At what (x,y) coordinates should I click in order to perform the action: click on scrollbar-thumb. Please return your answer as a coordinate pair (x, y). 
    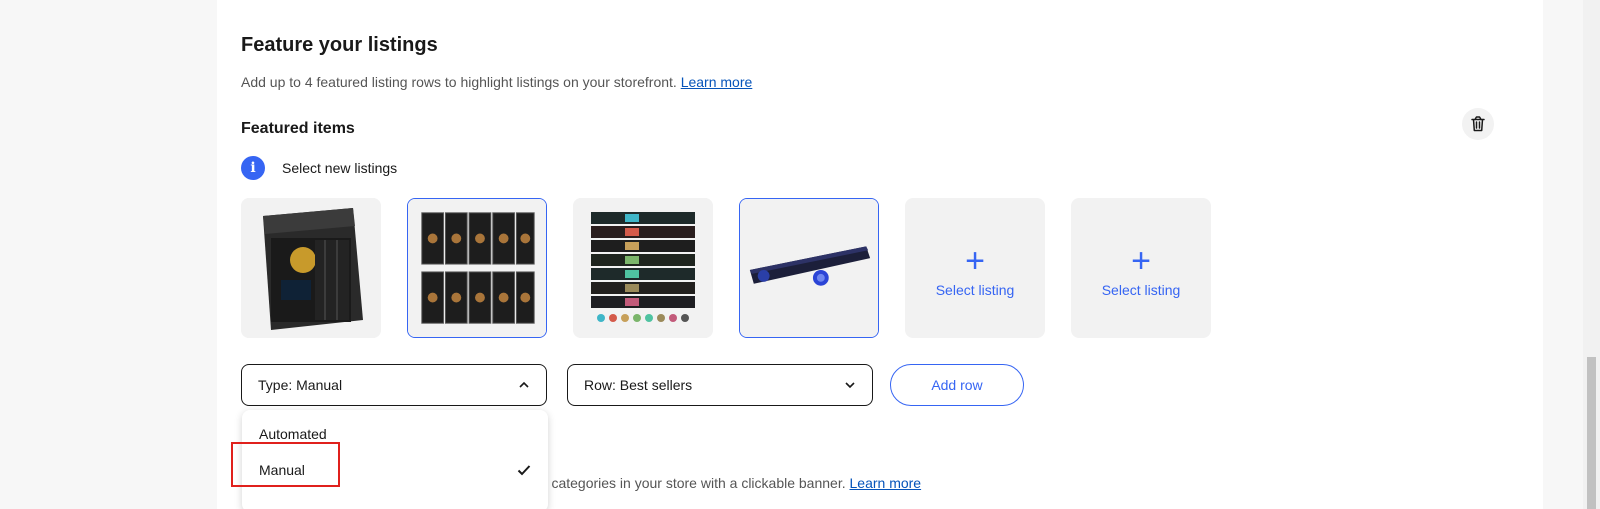
    Looking at the image, I should click on (1591, 433).